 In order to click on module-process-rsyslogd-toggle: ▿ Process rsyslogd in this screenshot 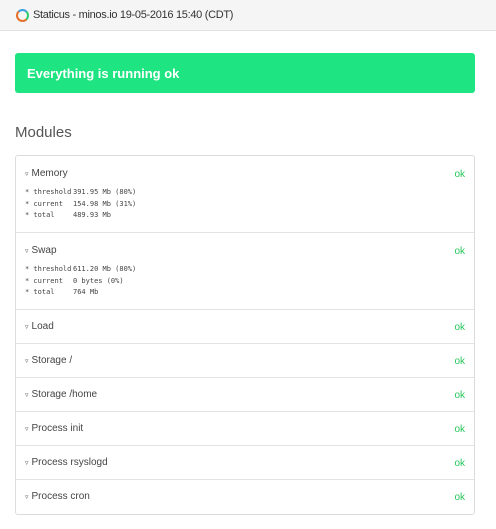, I will do `click(66, 462)`.